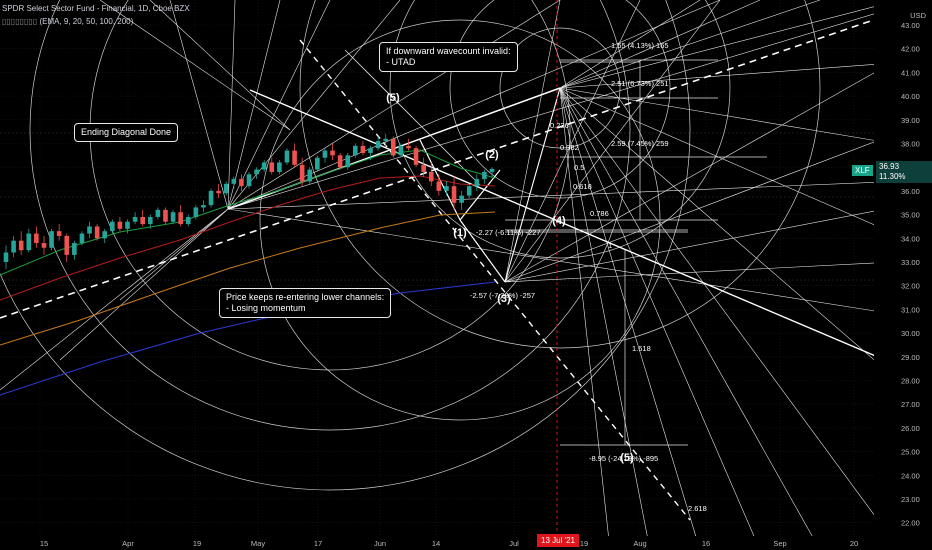  What do you see at coordinates (910, 475) in the screenshot?
I see `price-tick-label: 24.00` at bounding box center [910, 475].